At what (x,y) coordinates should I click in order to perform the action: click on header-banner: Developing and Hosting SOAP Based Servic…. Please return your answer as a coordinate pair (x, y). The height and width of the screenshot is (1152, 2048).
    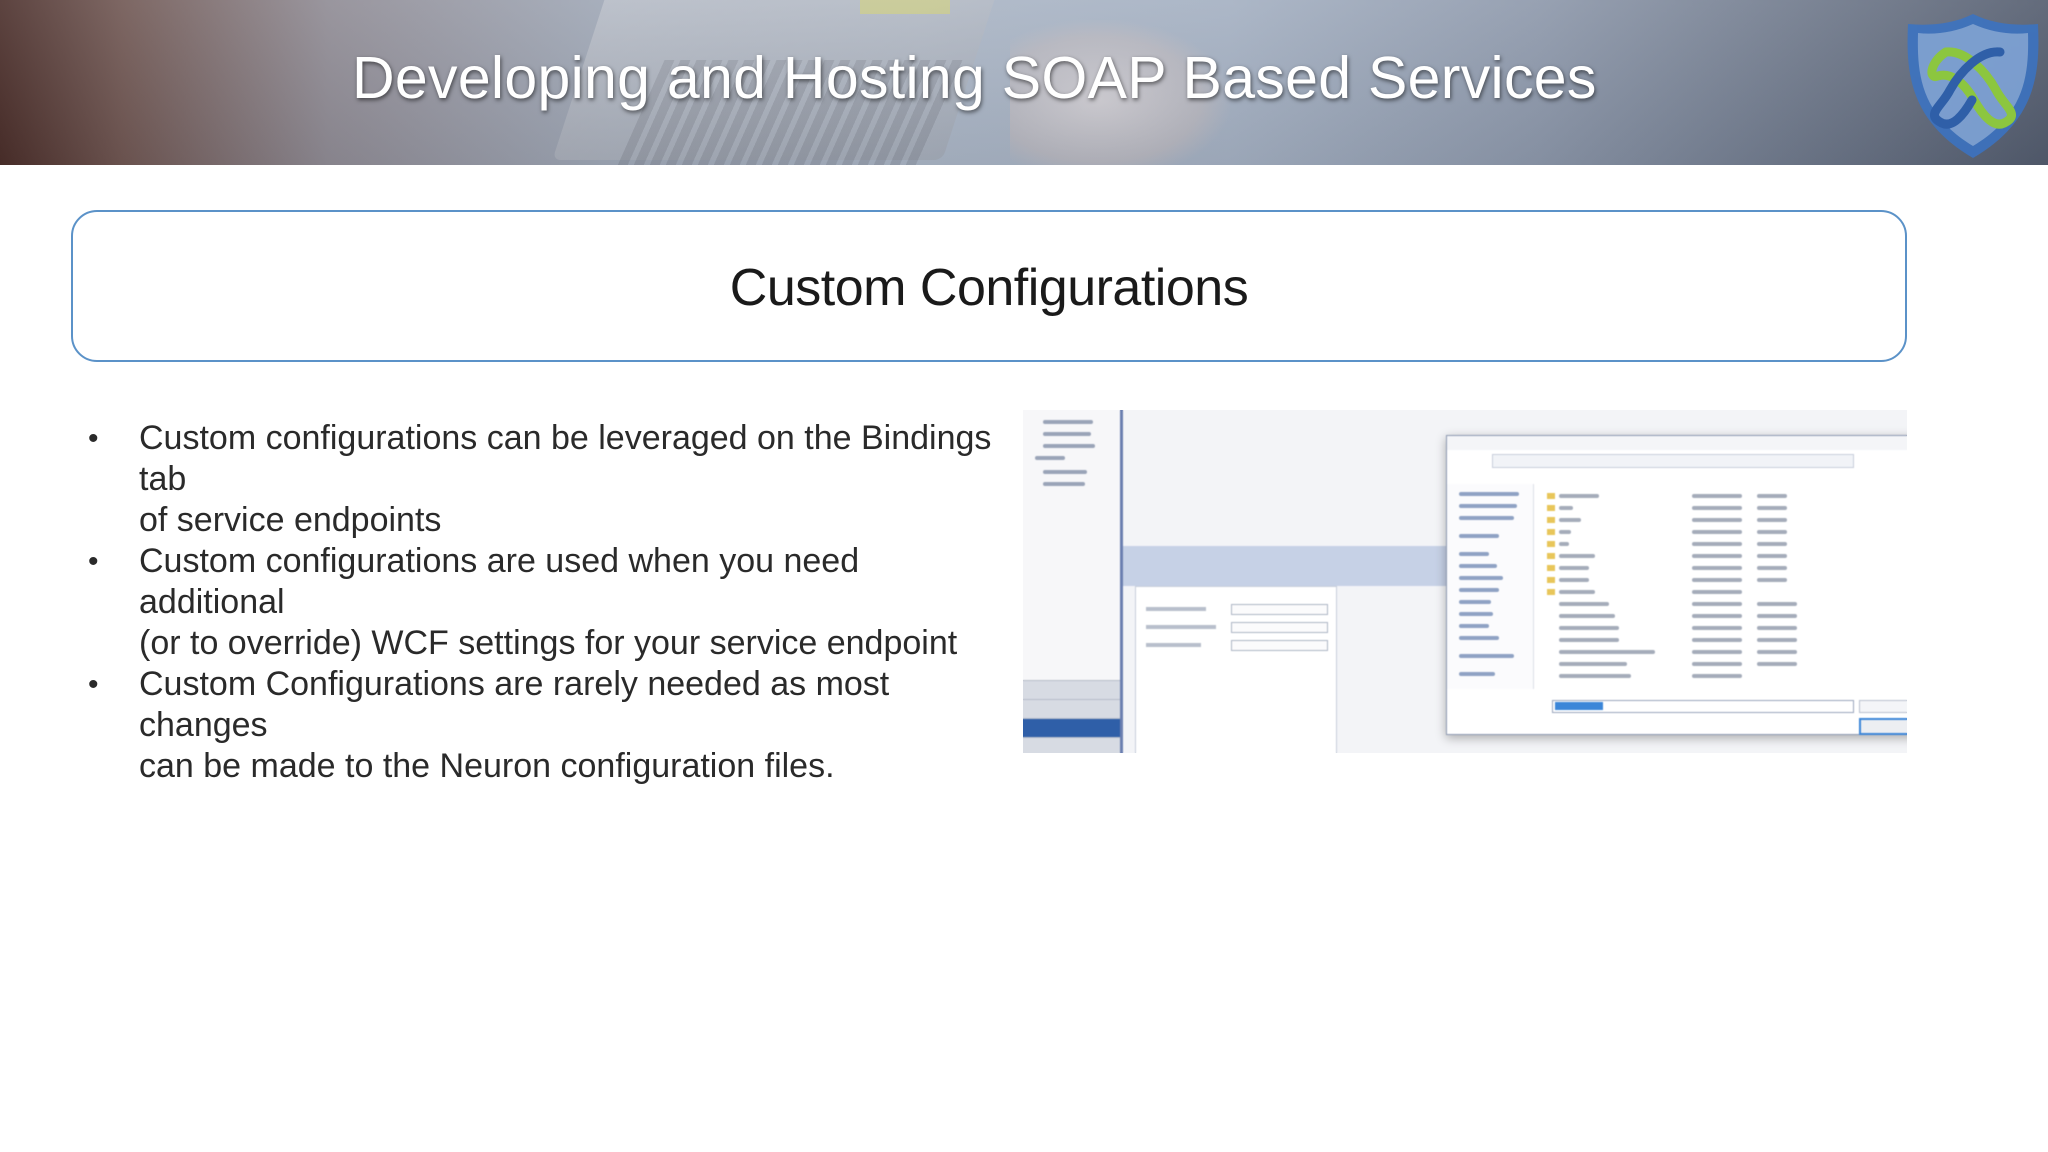
    Looking at the image, I should click on (1024, 82).